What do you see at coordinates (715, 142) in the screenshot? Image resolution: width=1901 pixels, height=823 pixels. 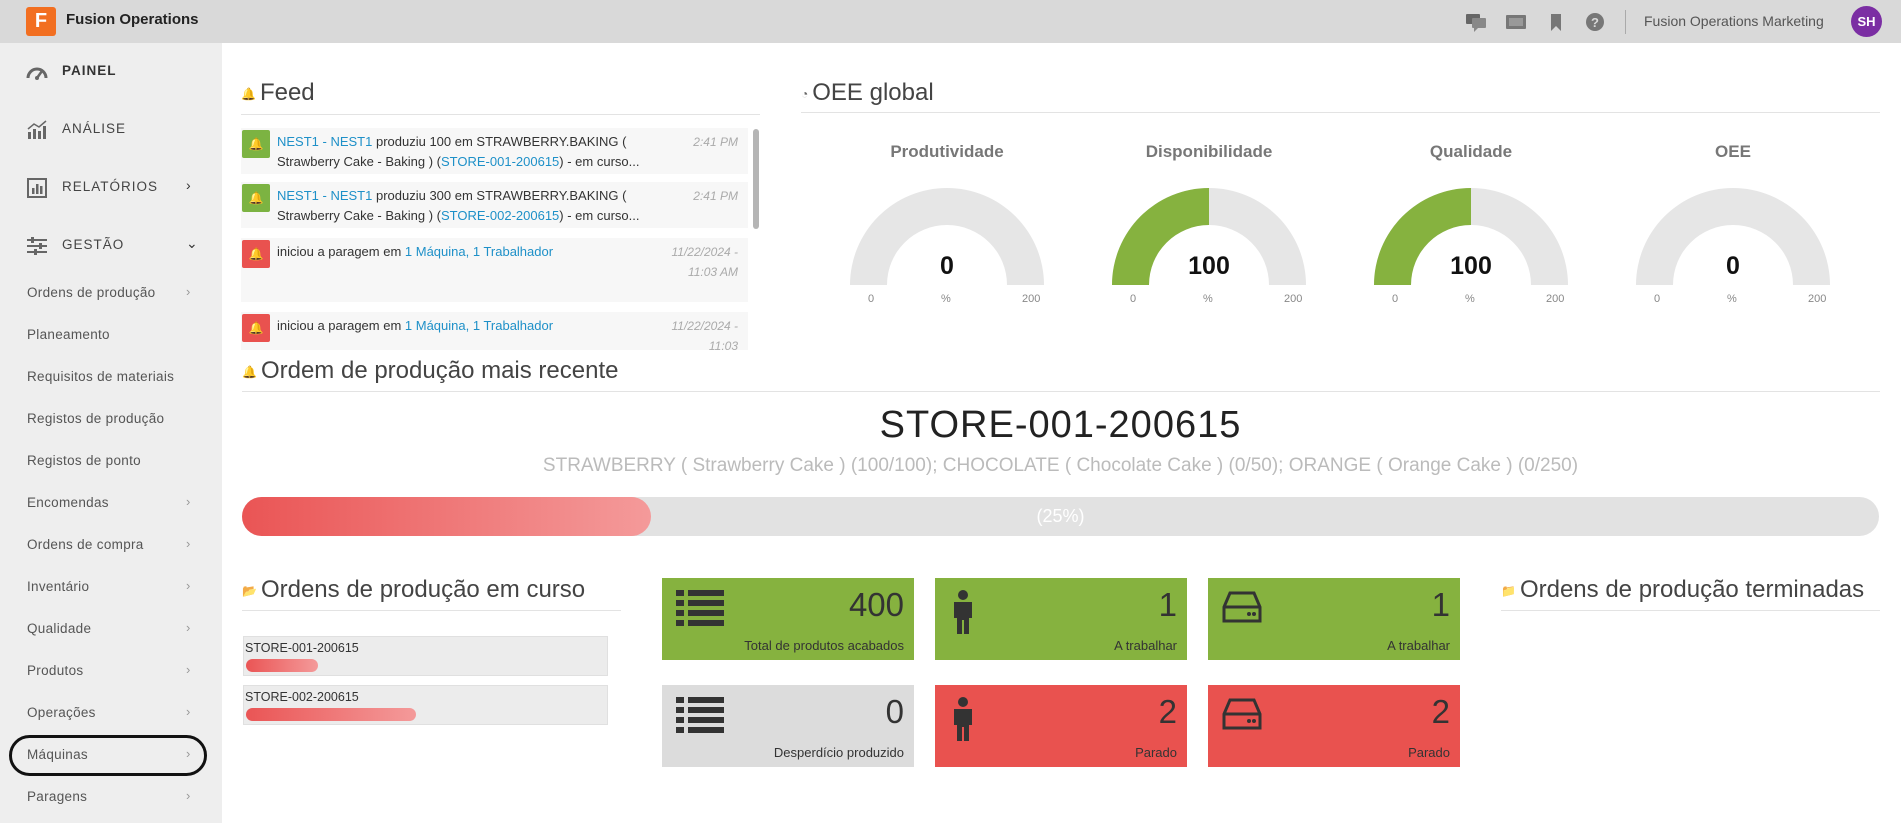 I see `feed-timestamp: 2:41 PM` at bounding box center [715, 142].